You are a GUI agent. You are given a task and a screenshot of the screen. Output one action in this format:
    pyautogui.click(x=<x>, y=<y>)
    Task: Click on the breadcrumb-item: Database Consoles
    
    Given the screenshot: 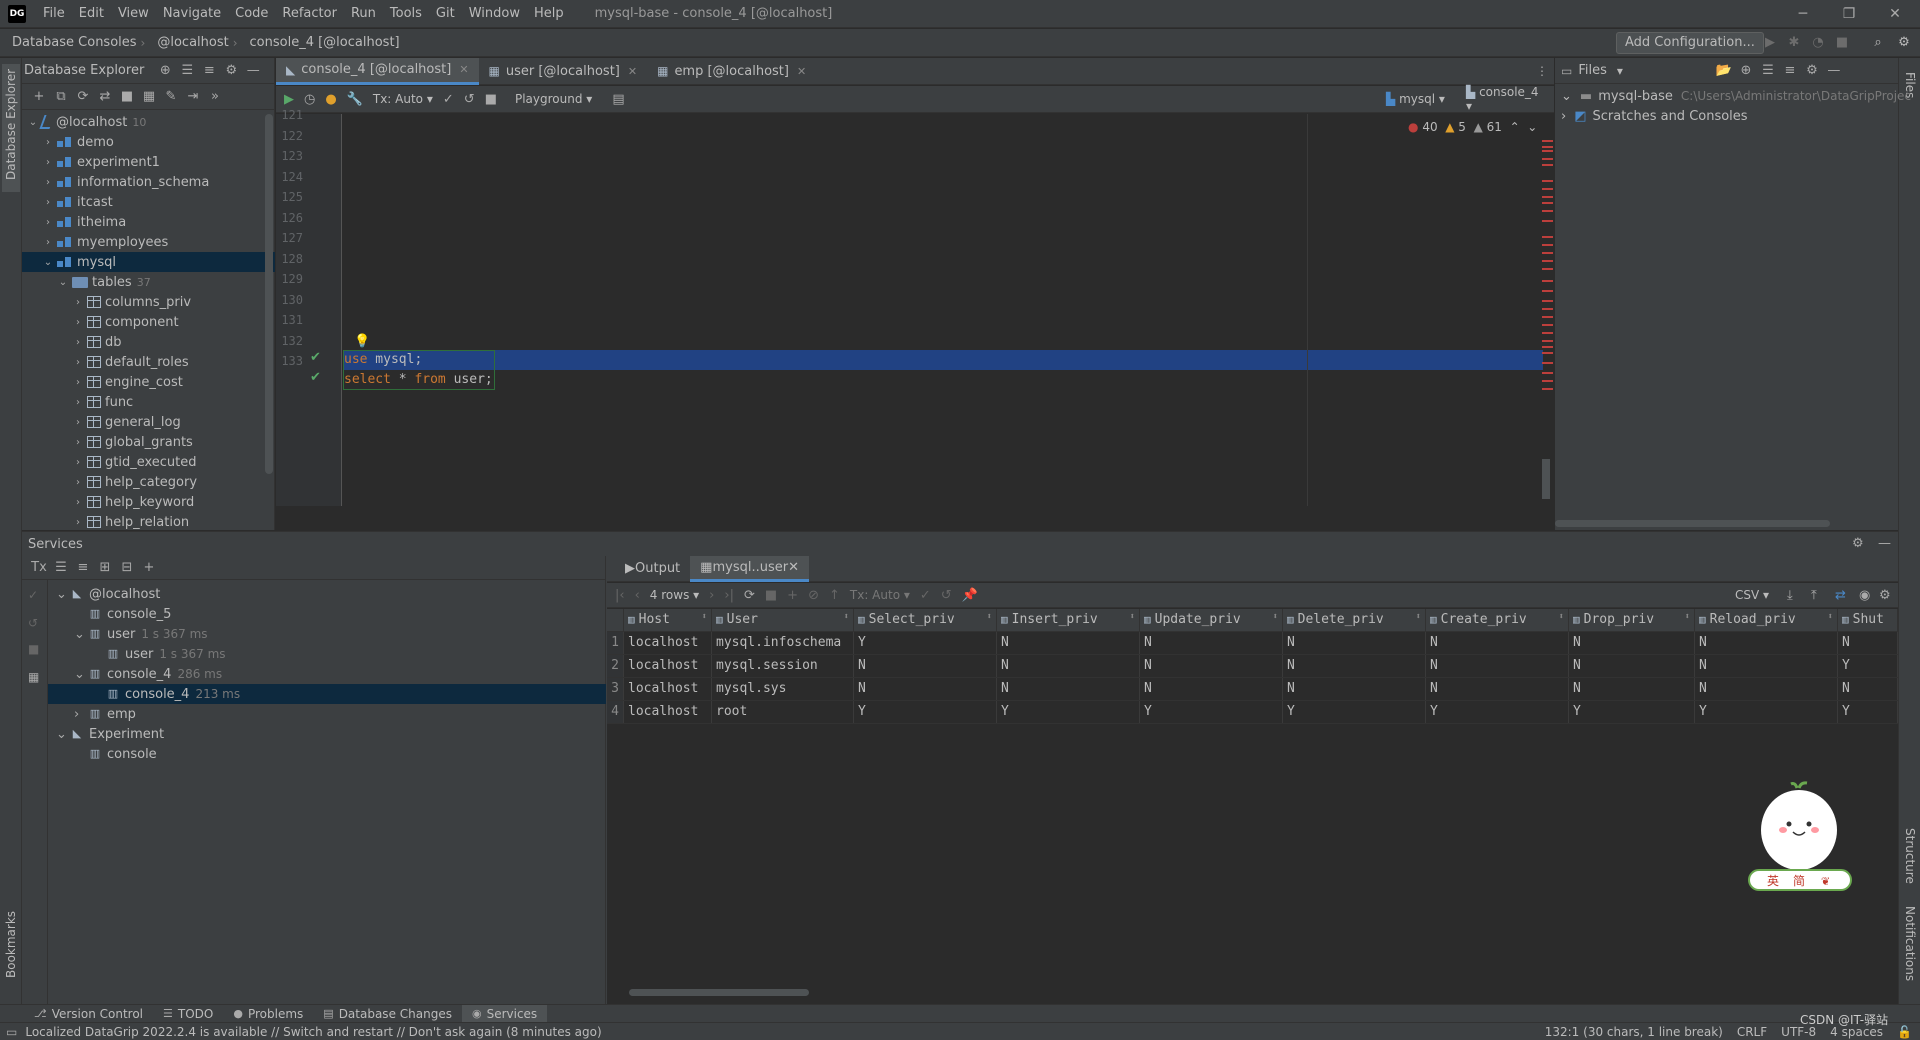 What is the action you would take?
    pyautogui.click(x=70, y=42)
    